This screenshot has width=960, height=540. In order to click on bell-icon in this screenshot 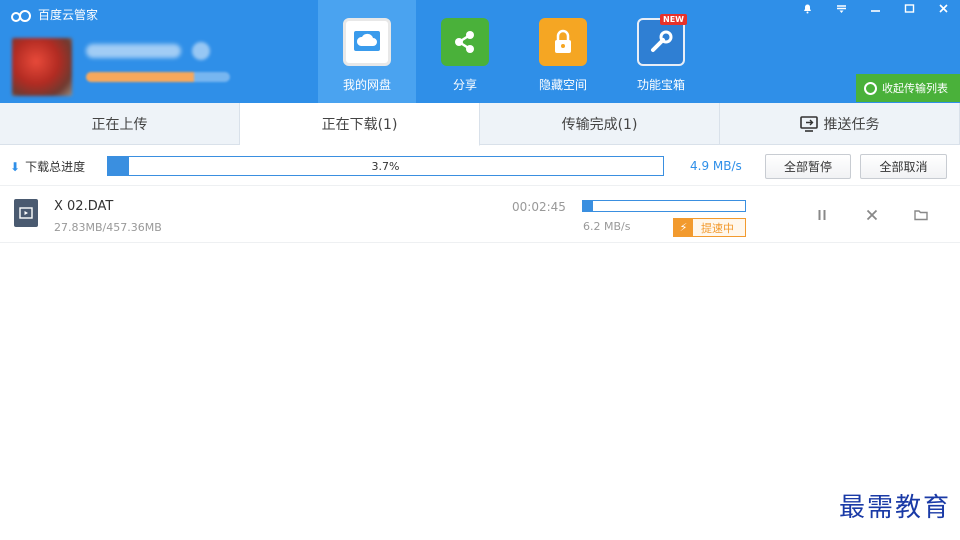, I will do `click(807, 8)`.